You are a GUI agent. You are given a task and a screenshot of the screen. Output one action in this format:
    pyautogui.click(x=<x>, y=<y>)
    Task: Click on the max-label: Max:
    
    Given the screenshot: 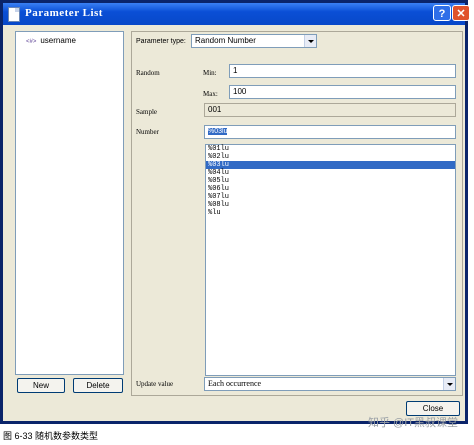 What is the action you would take?
    pyautogui.click(x=210, y=94)
    